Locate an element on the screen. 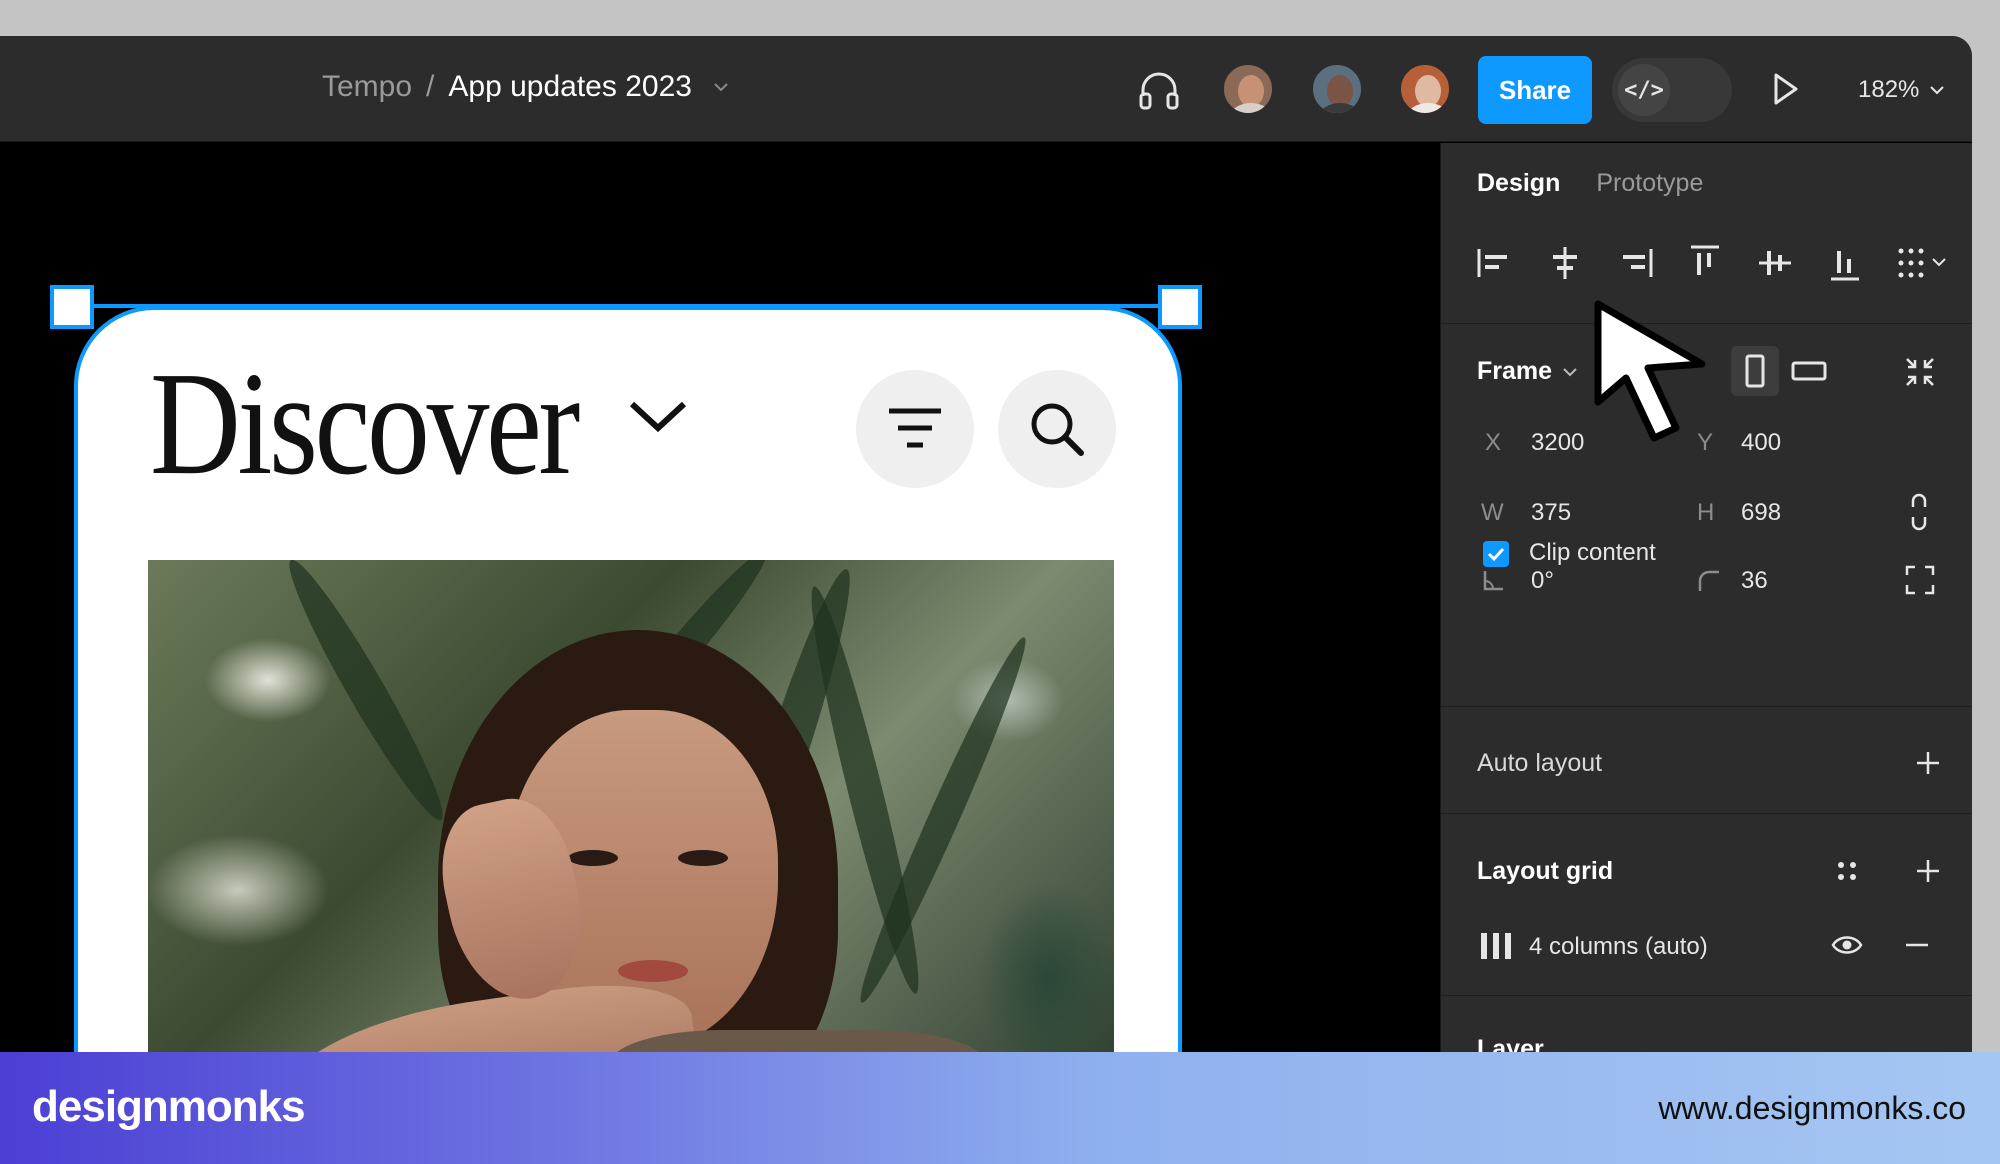 The image size is (2000, 1164). rotation-icon is located at coordinates (1493, 581).